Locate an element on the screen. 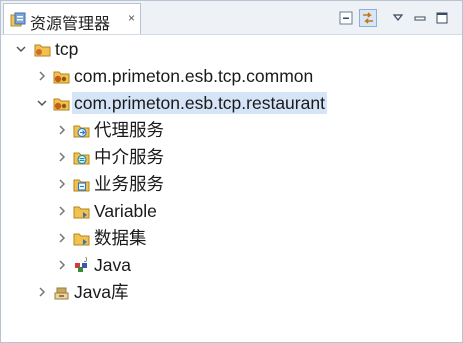 The image size is (463, 343). tree-item-tcp: tcp is located at coordinates (231, 49).